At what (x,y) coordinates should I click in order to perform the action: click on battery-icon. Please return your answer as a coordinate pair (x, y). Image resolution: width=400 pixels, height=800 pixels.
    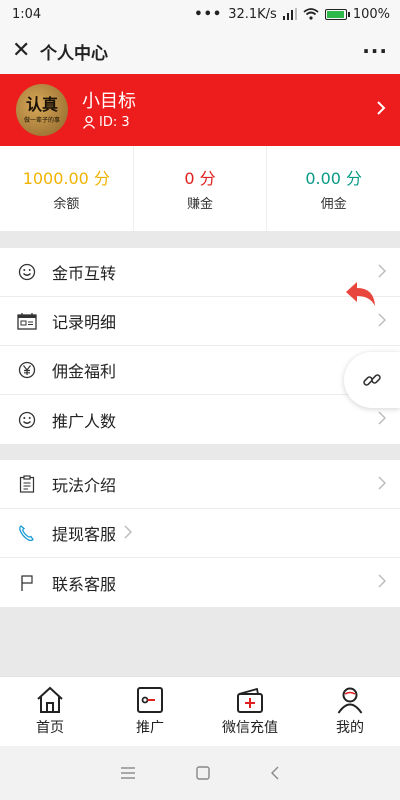
    Looking at the image, I should click on (337, 14).